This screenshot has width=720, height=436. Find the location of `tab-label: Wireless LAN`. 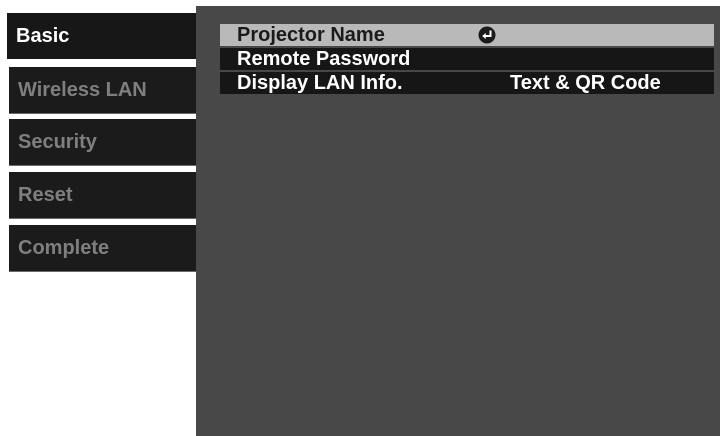

tab-label: Wireless LAN is located at coordinates (82, 90).